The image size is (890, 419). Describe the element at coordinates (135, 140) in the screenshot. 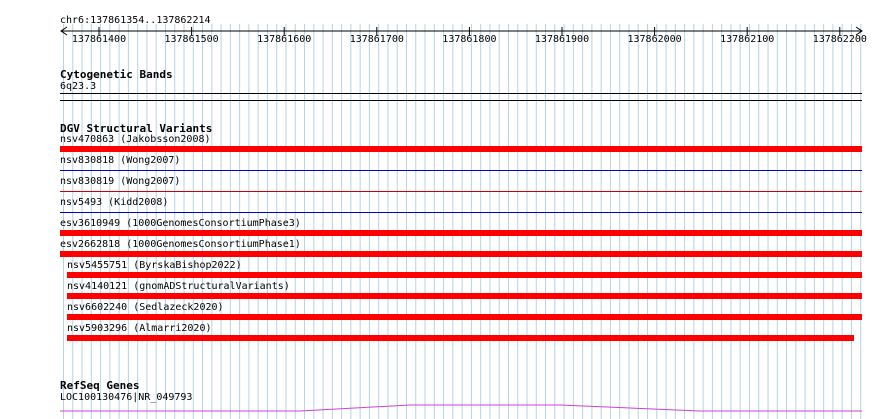

I see `dgv-variant-label: nsv470863 (Jakobsson2008)` at that location.